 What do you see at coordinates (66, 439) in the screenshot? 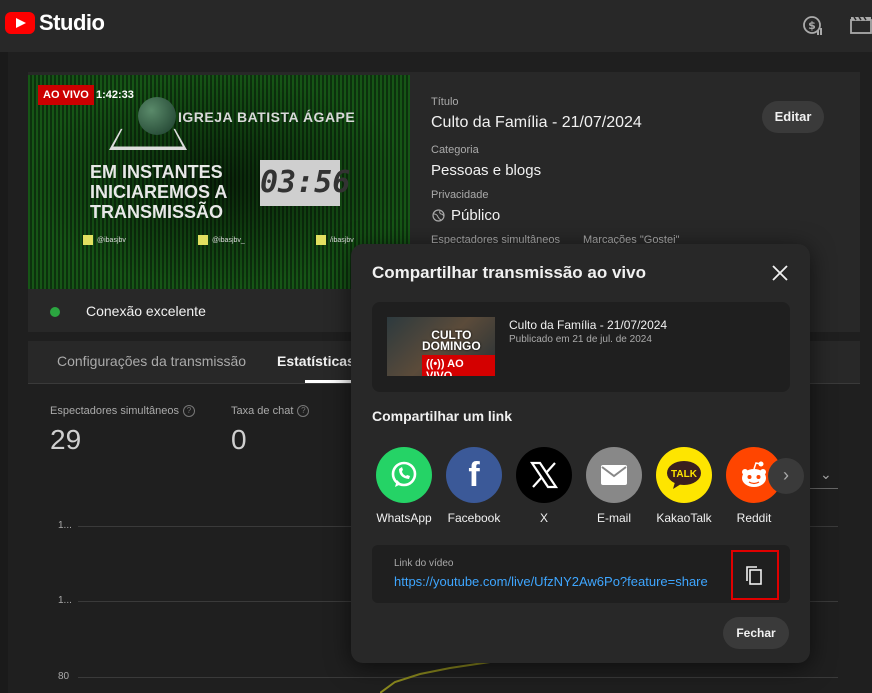
I see `stats-viewers-value: 29` at bounding box center [66, 439].